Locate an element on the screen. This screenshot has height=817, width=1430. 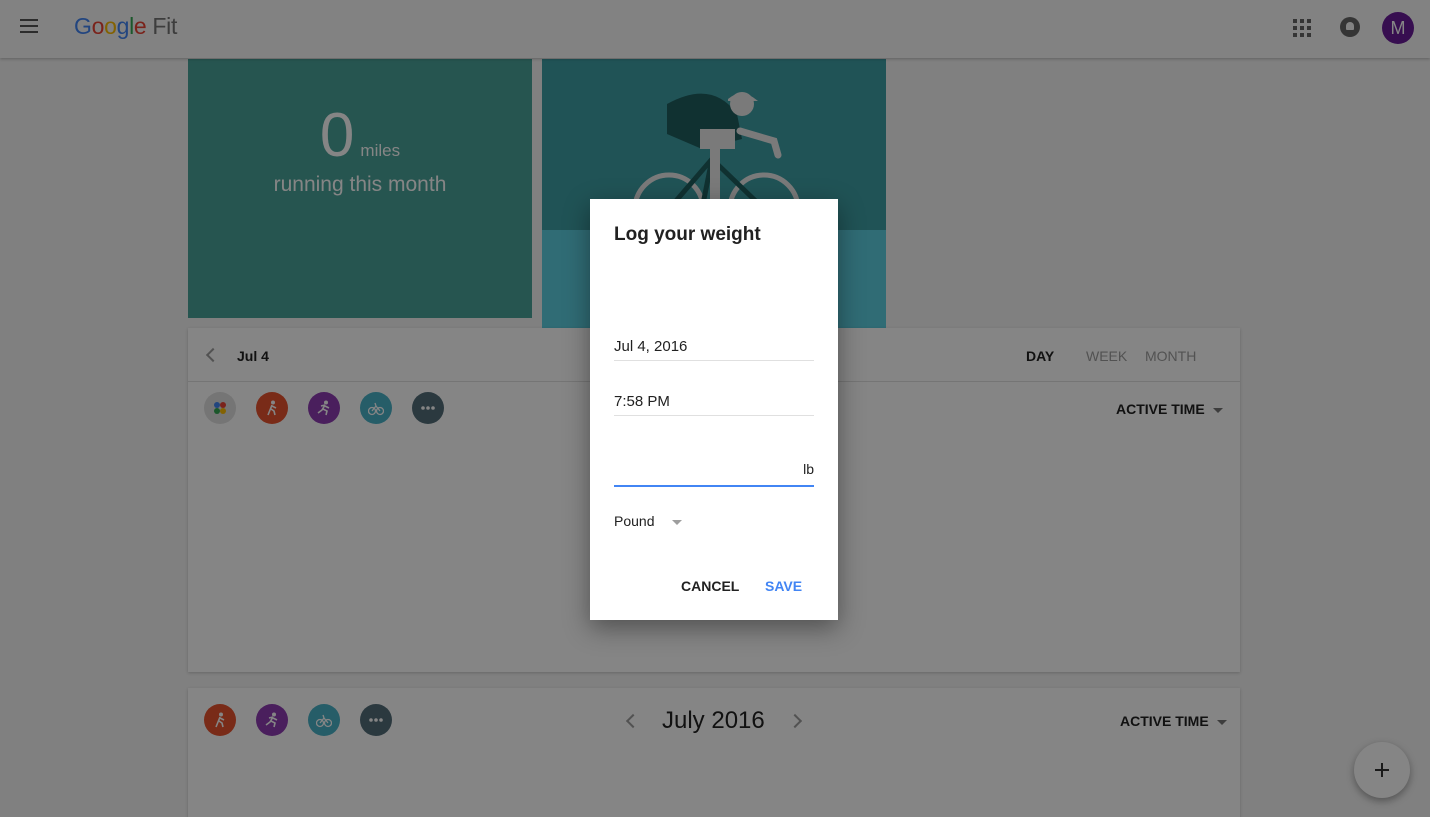
unit-select: Pound is located at coordinates (648, 521).